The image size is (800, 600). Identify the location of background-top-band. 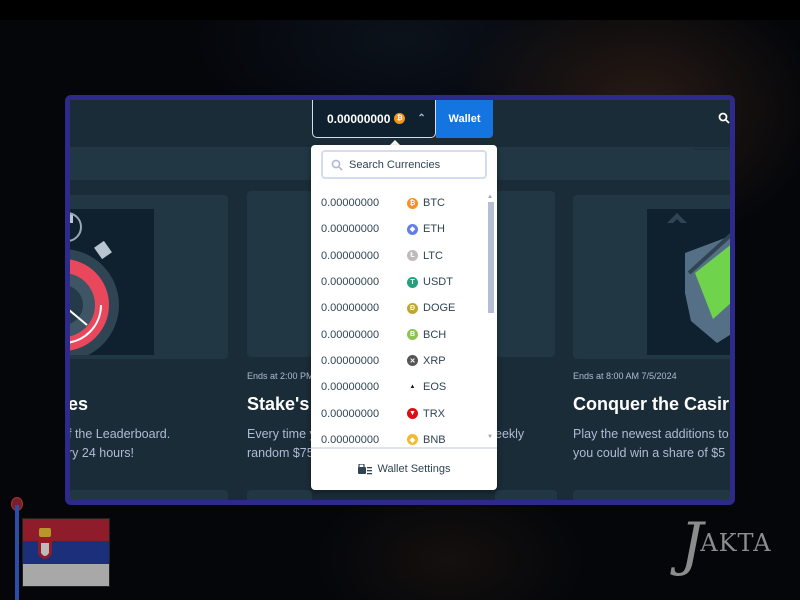
(400, 10).